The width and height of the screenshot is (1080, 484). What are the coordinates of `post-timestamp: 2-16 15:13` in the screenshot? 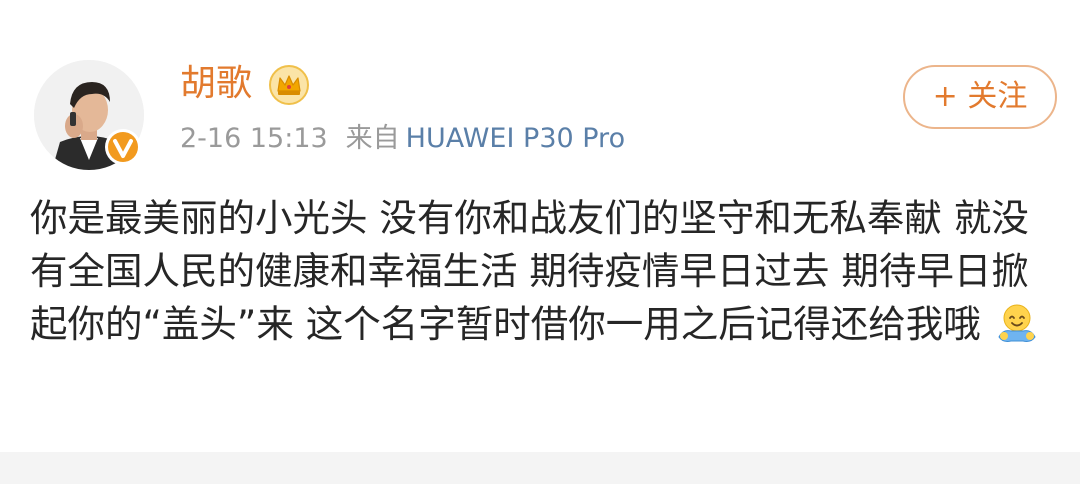 It's located at (254, 138).